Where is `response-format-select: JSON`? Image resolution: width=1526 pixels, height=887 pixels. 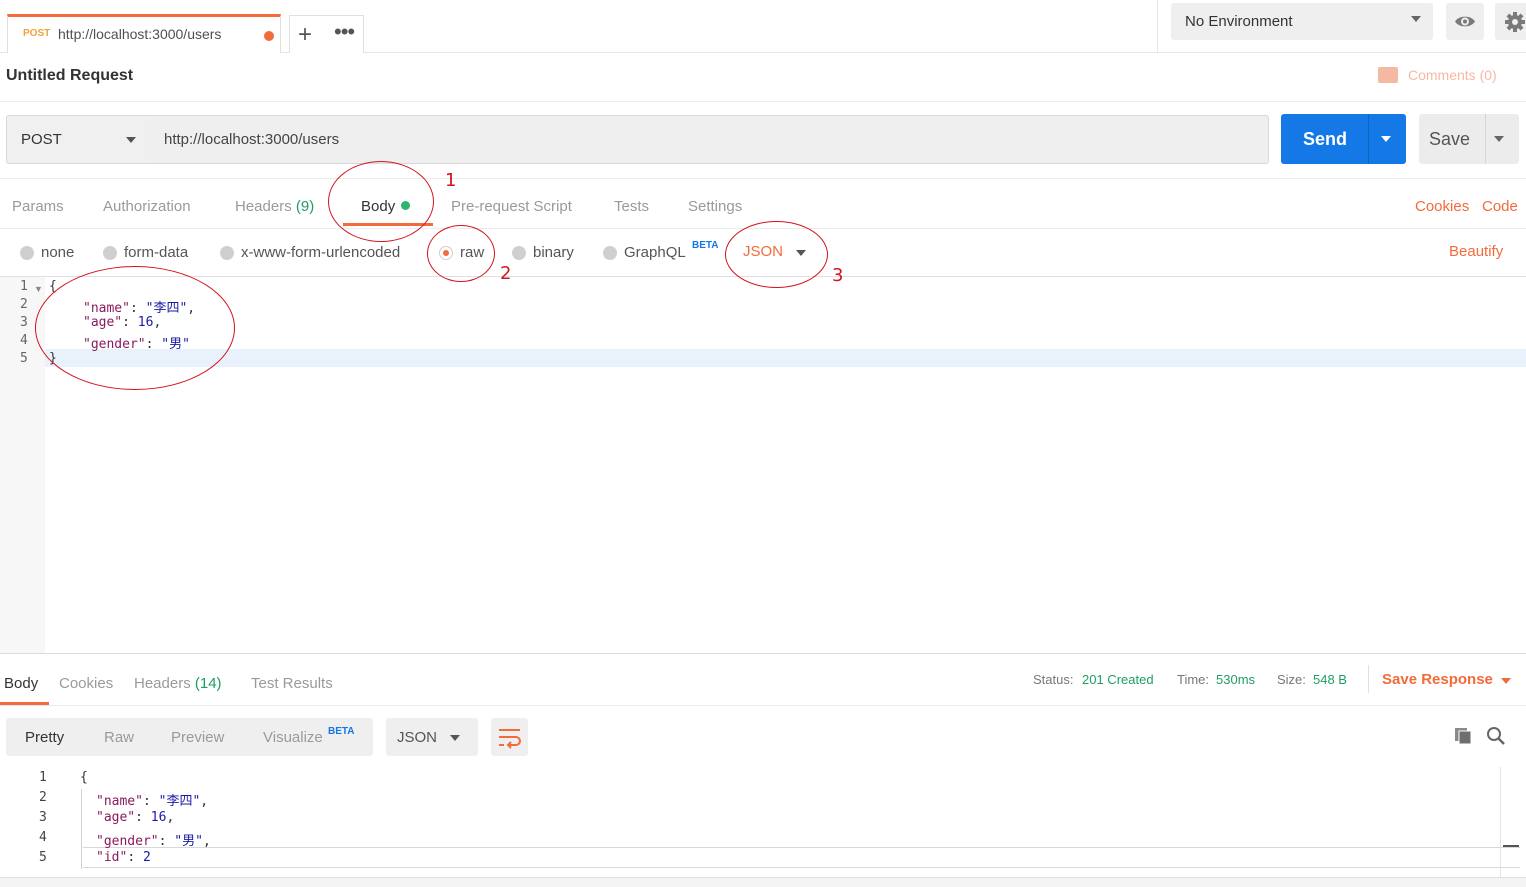
response-format-select: JSON is located at coordinates (432, 737).